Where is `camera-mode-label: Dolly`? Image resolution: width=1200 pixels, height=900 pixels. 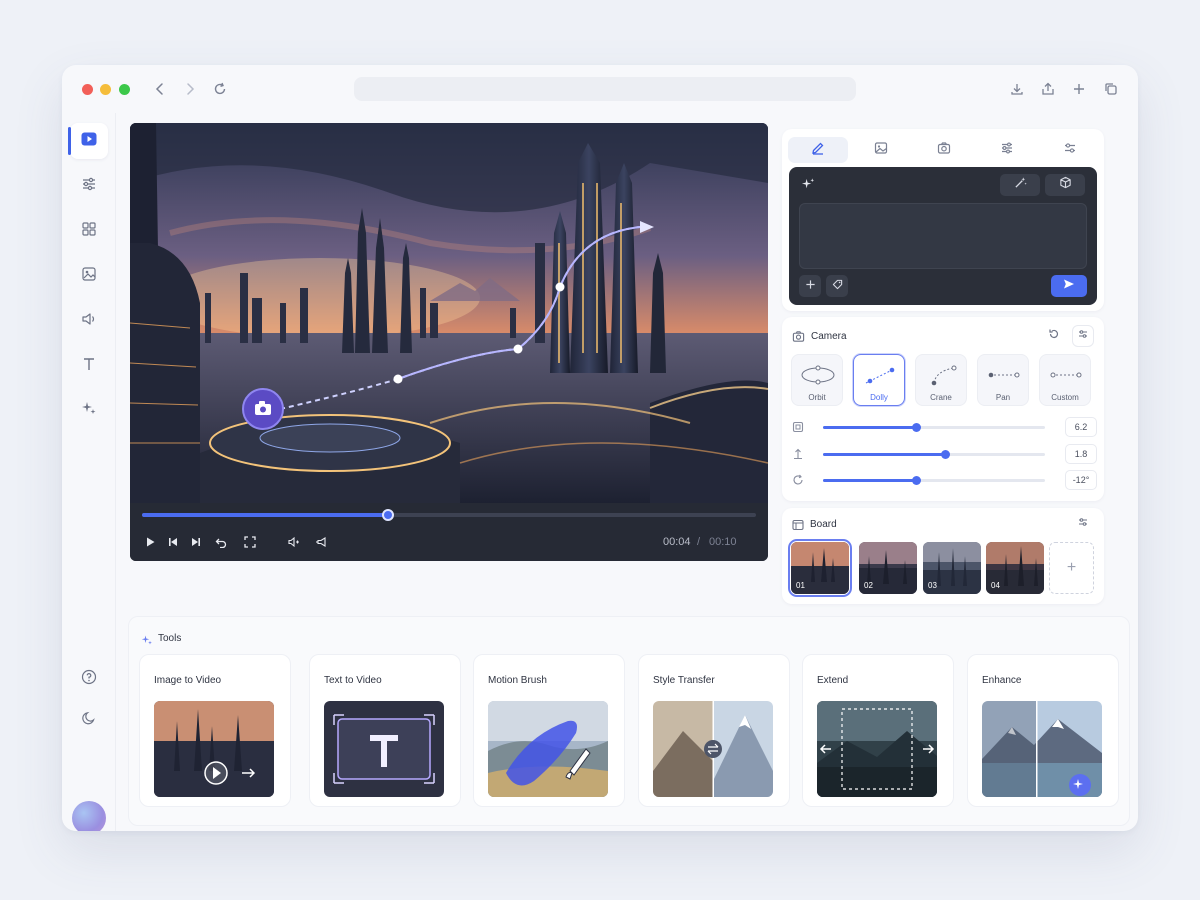 camera-mode-label: Dolly is located at coordinates (879, 397).